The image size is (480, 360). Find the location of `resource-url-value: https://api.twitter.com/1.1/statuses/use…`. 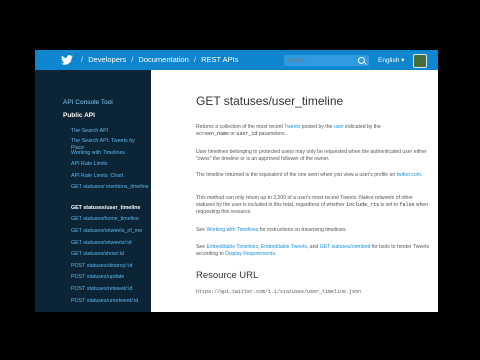

resource-url-value: https://api.twitter.com/1.1/statuses/use… is located at coordinates (279, 292).